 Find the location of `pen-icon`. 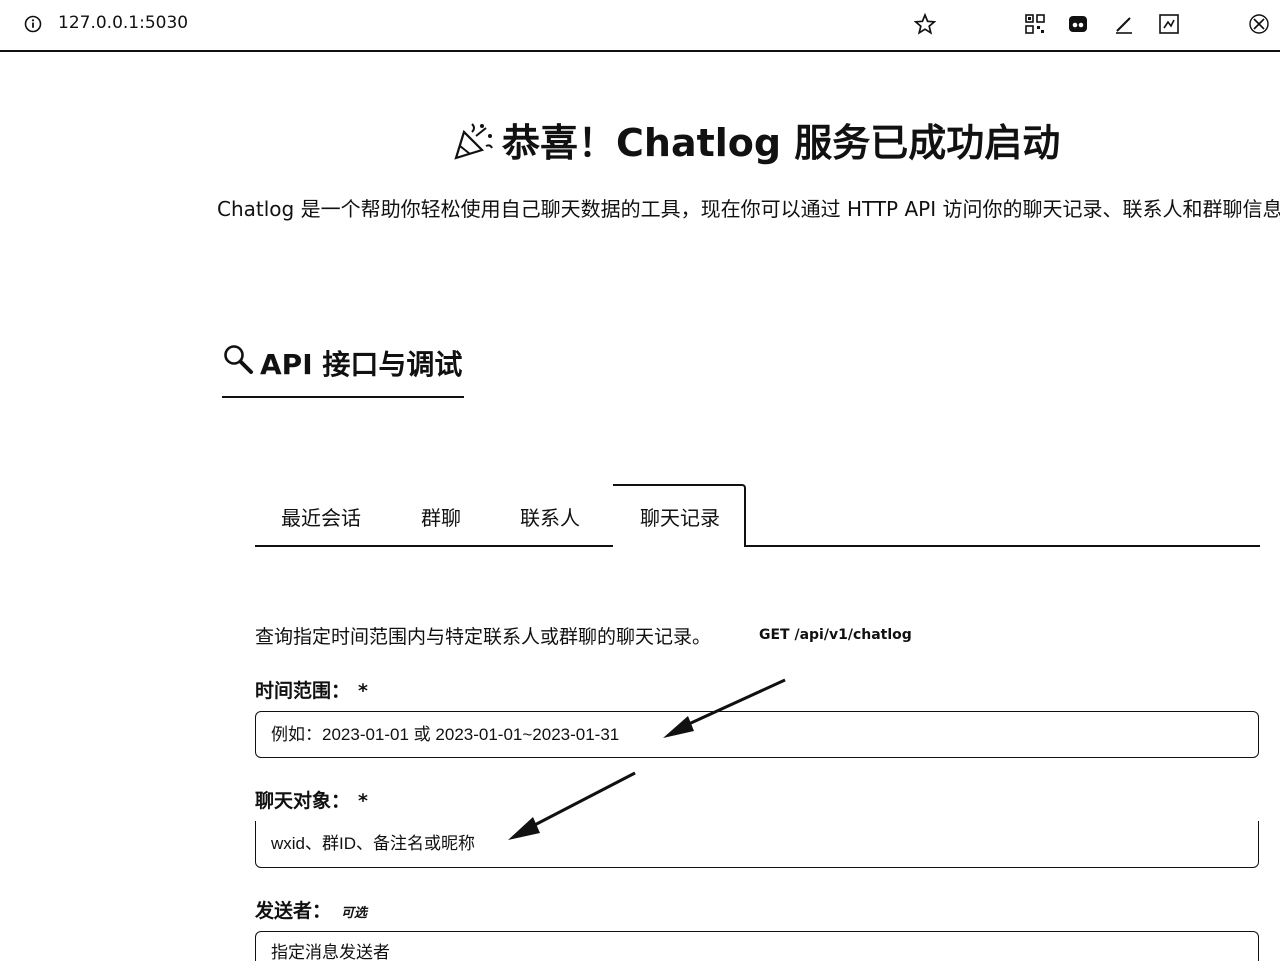

pen-icon is located at coordinates (1124, 24).